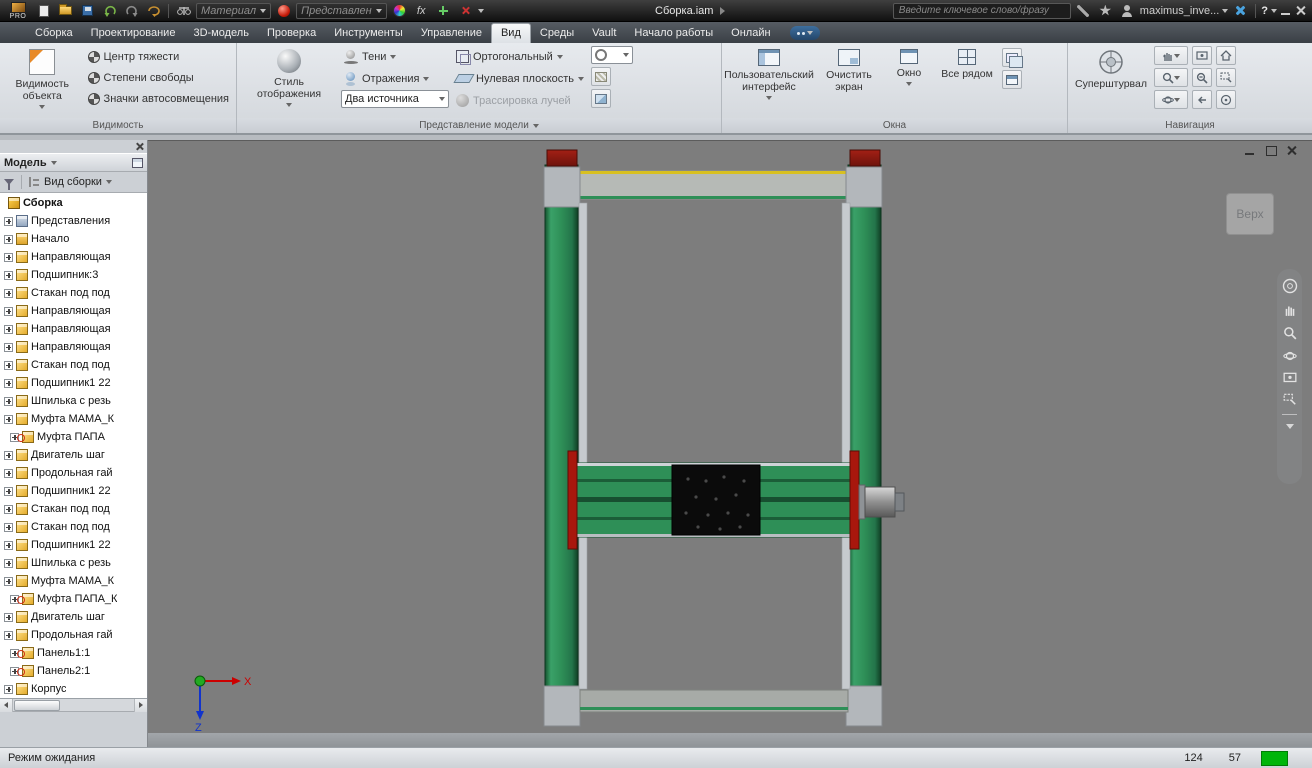  Describe the element at coordinates (1202, 77) in the screenshot. I see `zoom-all-button` at that location.